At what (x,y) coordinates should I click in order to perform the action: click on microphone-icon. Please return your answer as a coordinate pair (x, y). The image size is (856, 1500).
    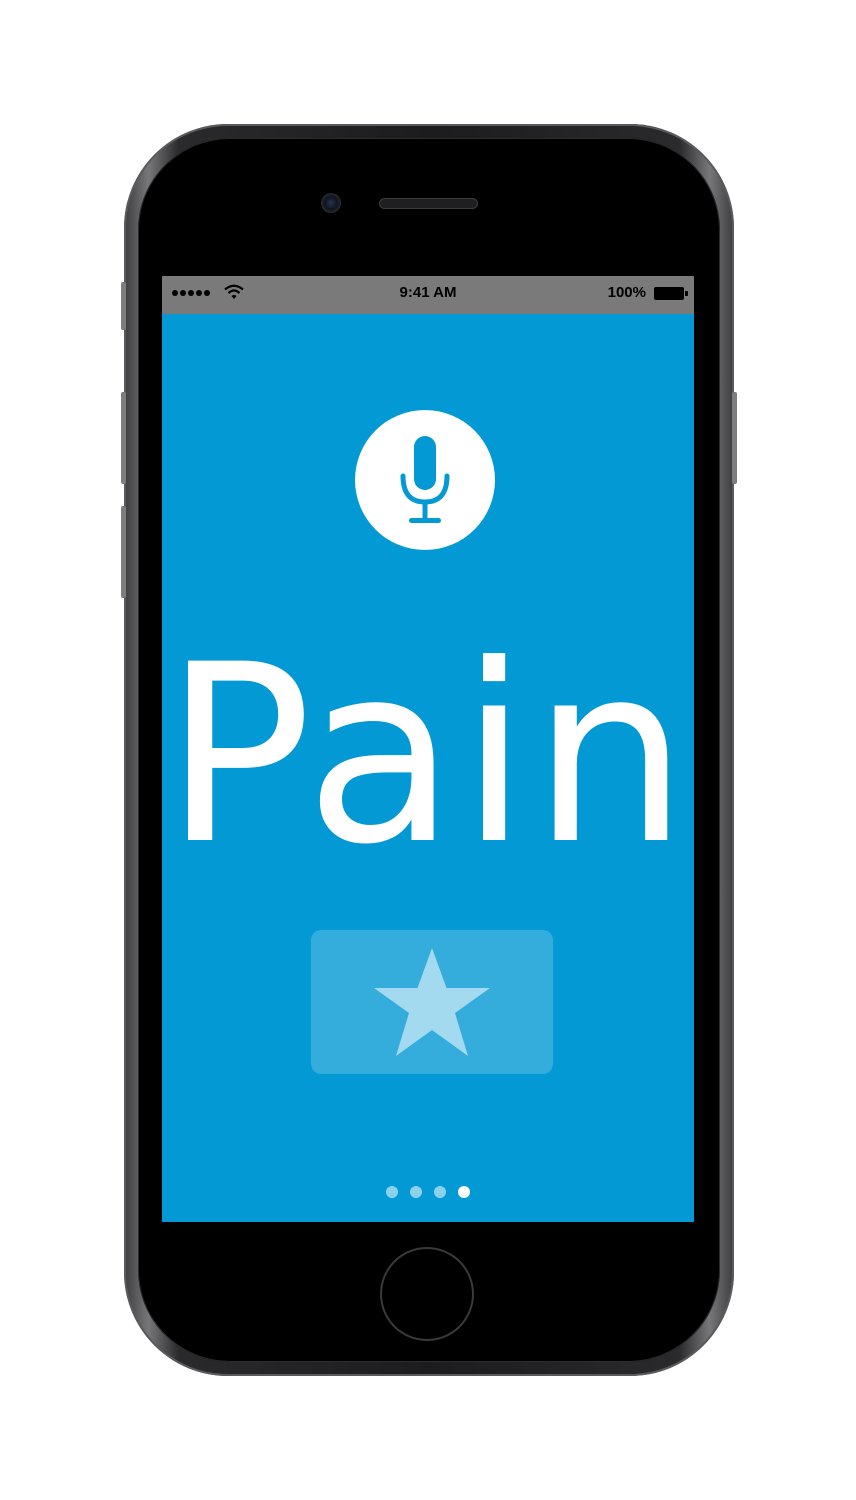
    Looking at the image, I should click on (425, 479).